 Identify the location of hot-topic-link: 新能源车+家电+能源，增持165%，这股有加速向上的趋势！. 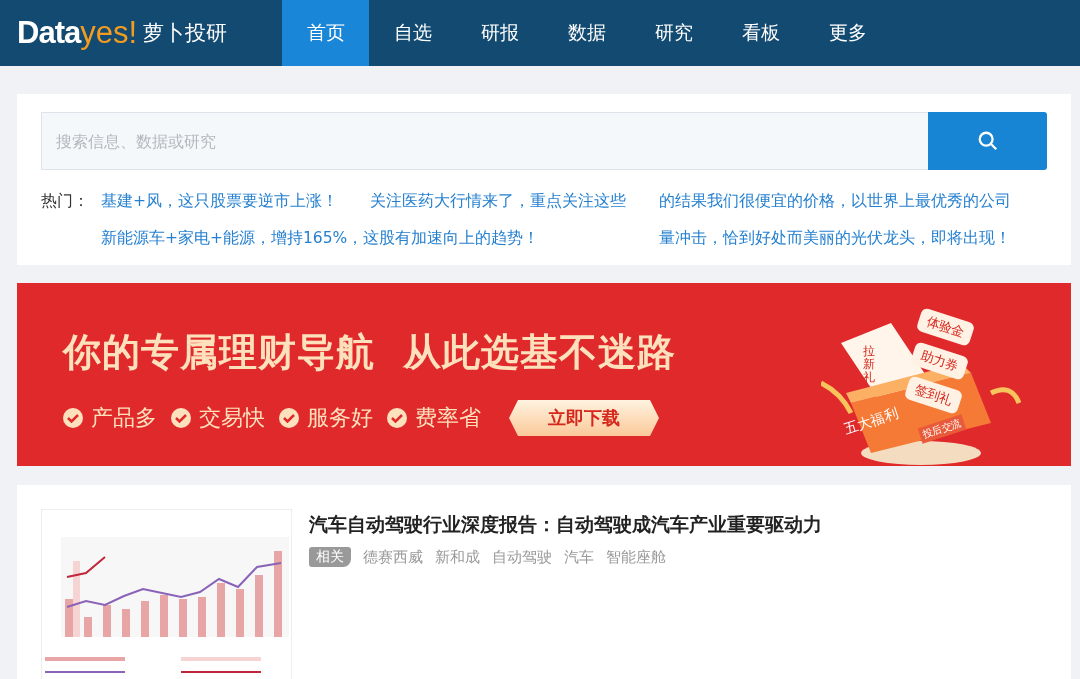
(380, 238).